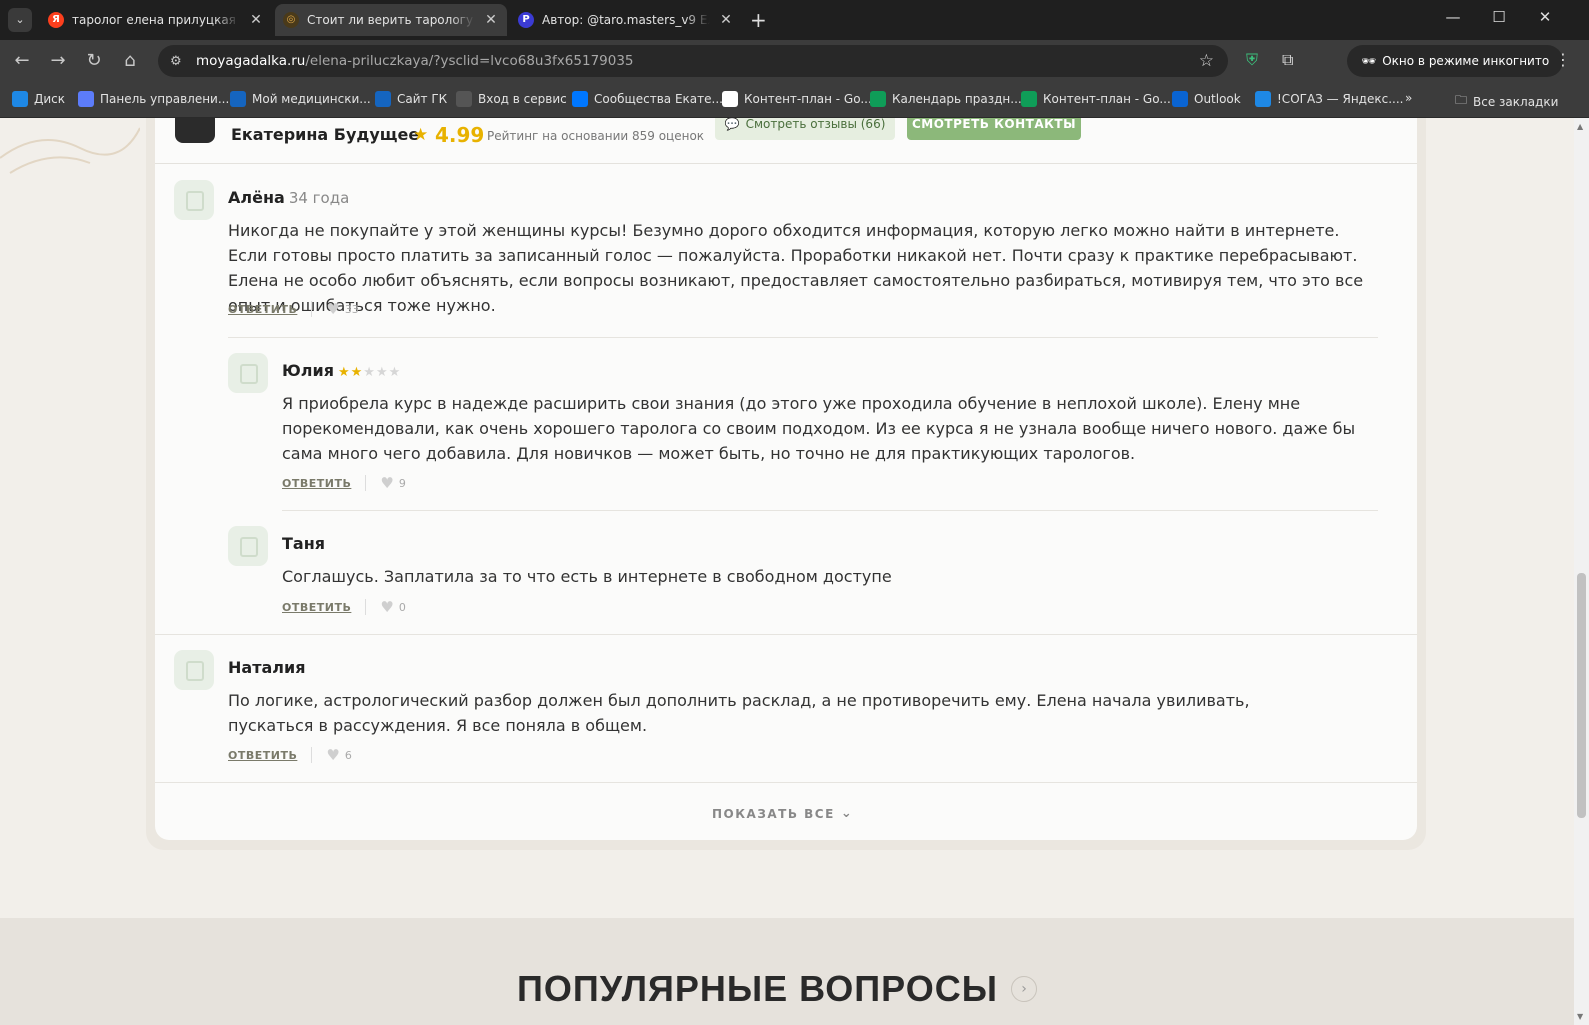 This screenshot has height=1025, width=1589. I want to click on incognito-label: Окно в режиме инкогнито, so click(1466, 61).